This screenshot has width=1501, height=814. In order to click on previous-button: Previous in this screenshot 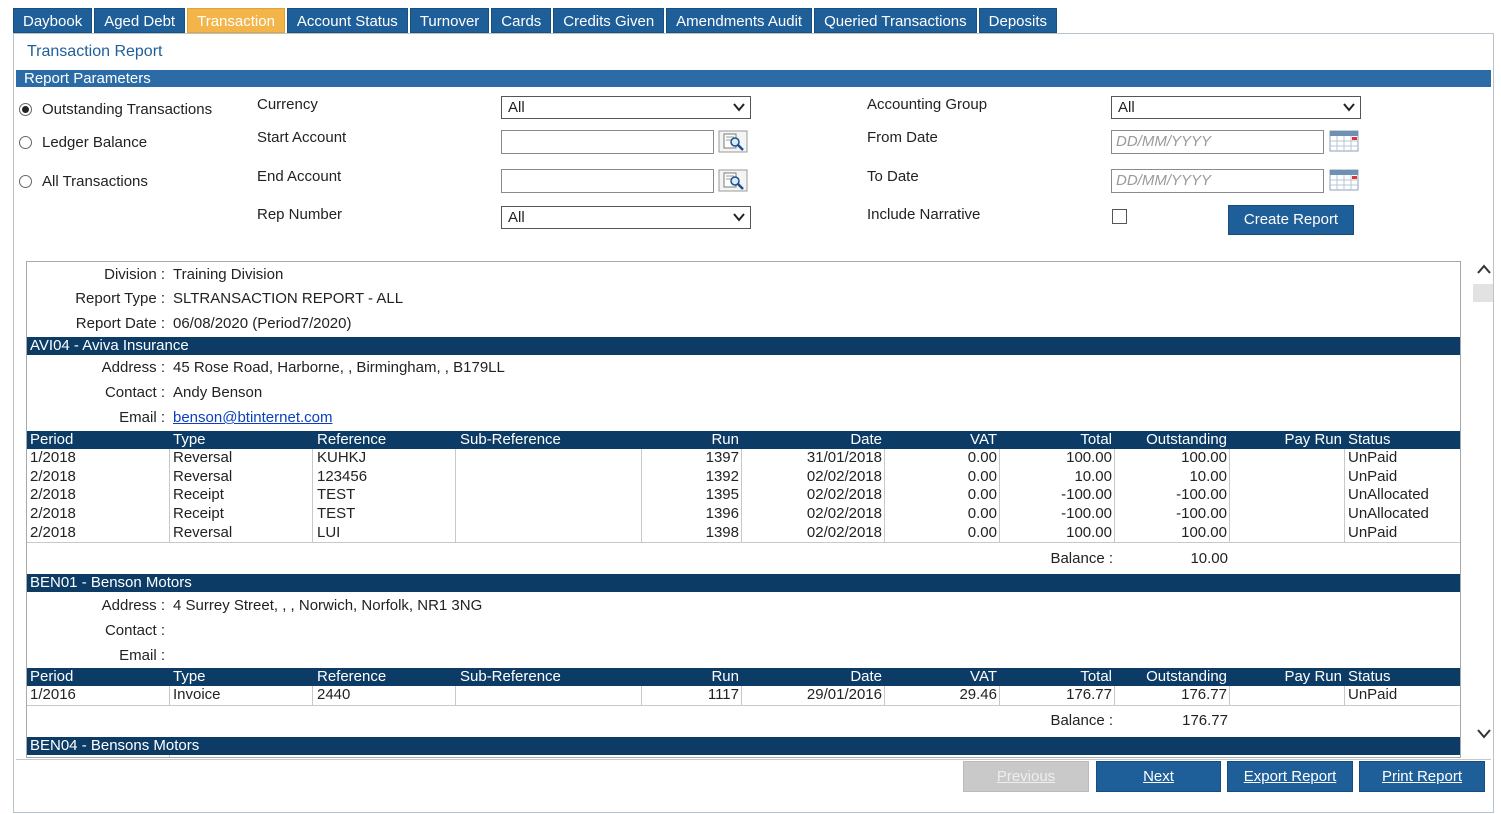, I will do `click(1026, 776)`.